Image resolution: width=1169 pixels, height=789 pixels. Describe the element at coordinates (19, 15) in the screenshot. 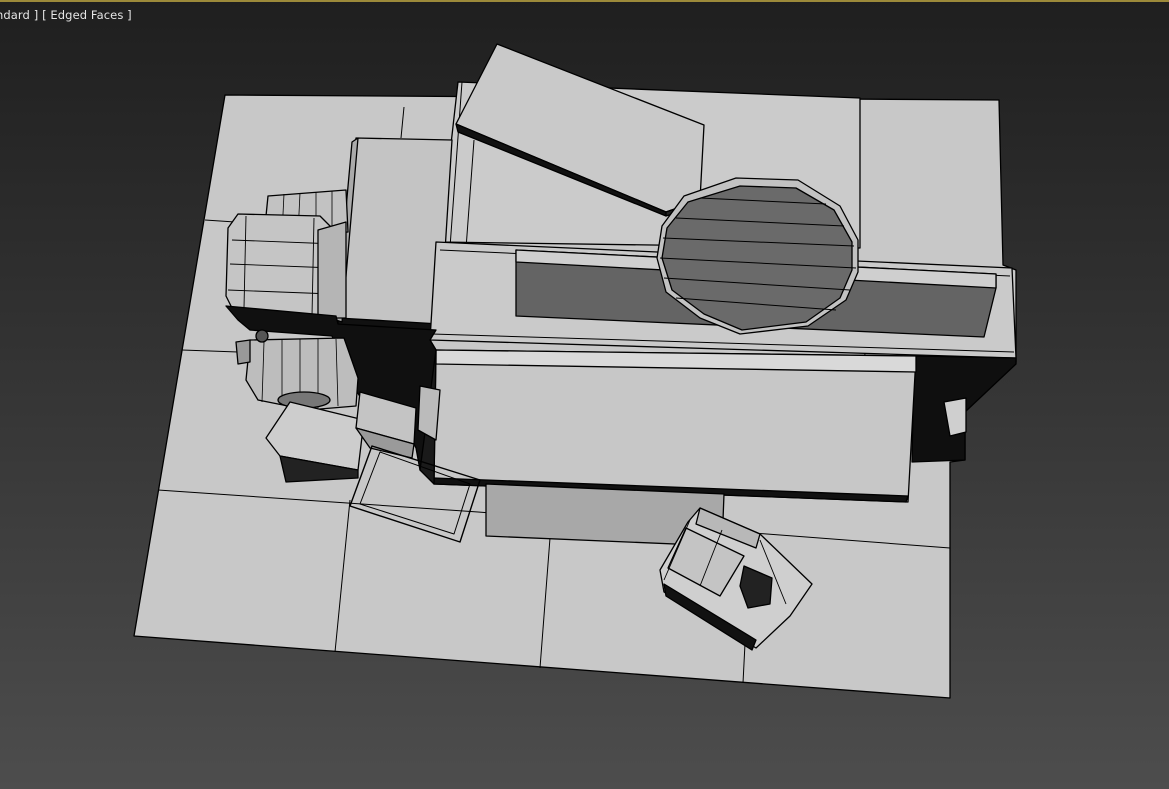

I see `shading-mode-label: ndard ]` at that location.